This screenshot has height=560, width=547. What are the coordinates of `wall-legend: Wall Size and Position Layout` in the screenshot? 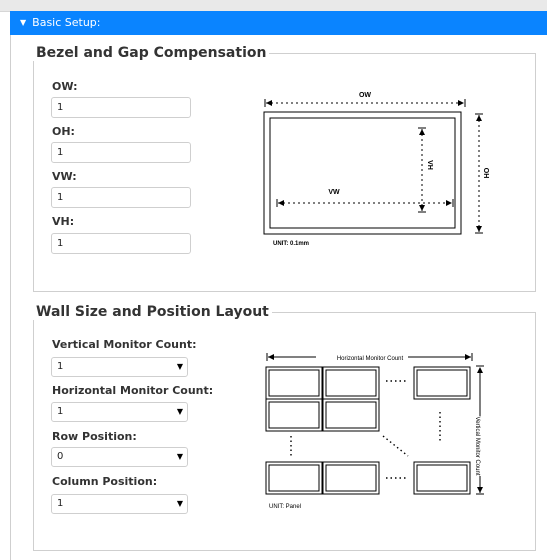 It's located at (152, 312).